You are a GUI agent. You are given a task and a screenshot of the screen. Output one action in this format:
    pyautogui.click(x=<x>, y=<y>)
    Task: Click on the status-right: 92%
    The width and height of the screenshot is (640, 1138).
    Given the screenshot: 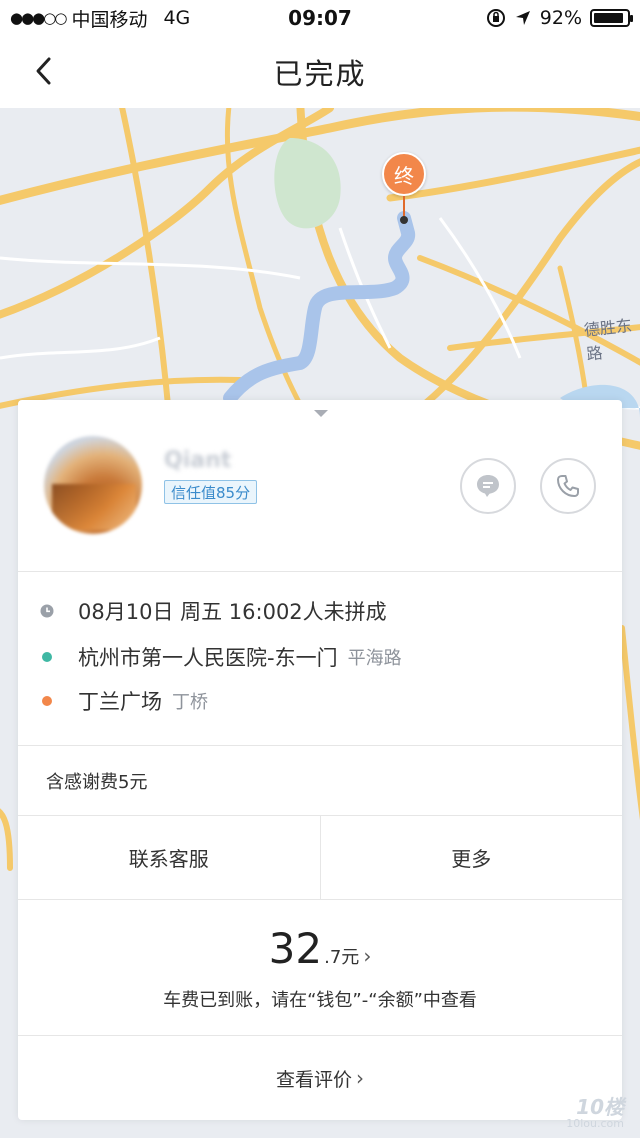 What is the action you would take?
    pyautogui.click(x=516, y=18)
    